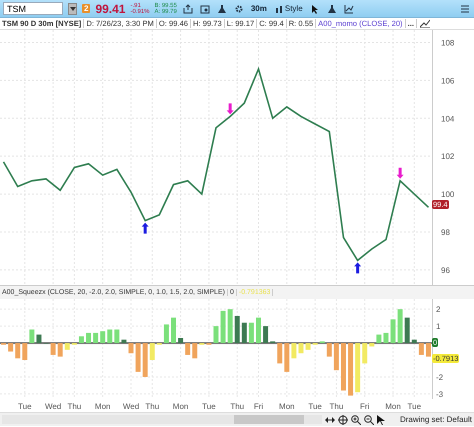 The image size is (474, 427). What do you see at coordinates (440, 394) in the screenshot?
I see `axis-label: -3` at bounding box center [440, 394].